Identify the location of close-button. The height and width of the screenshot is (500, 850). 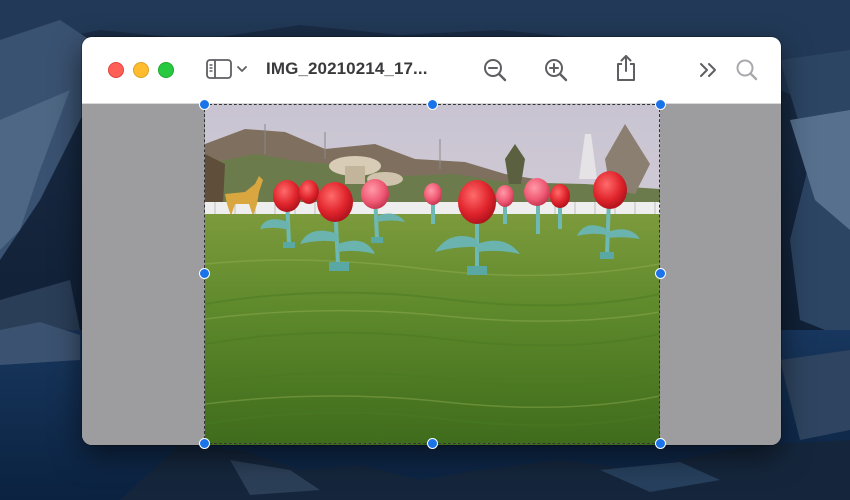
(116, 70).